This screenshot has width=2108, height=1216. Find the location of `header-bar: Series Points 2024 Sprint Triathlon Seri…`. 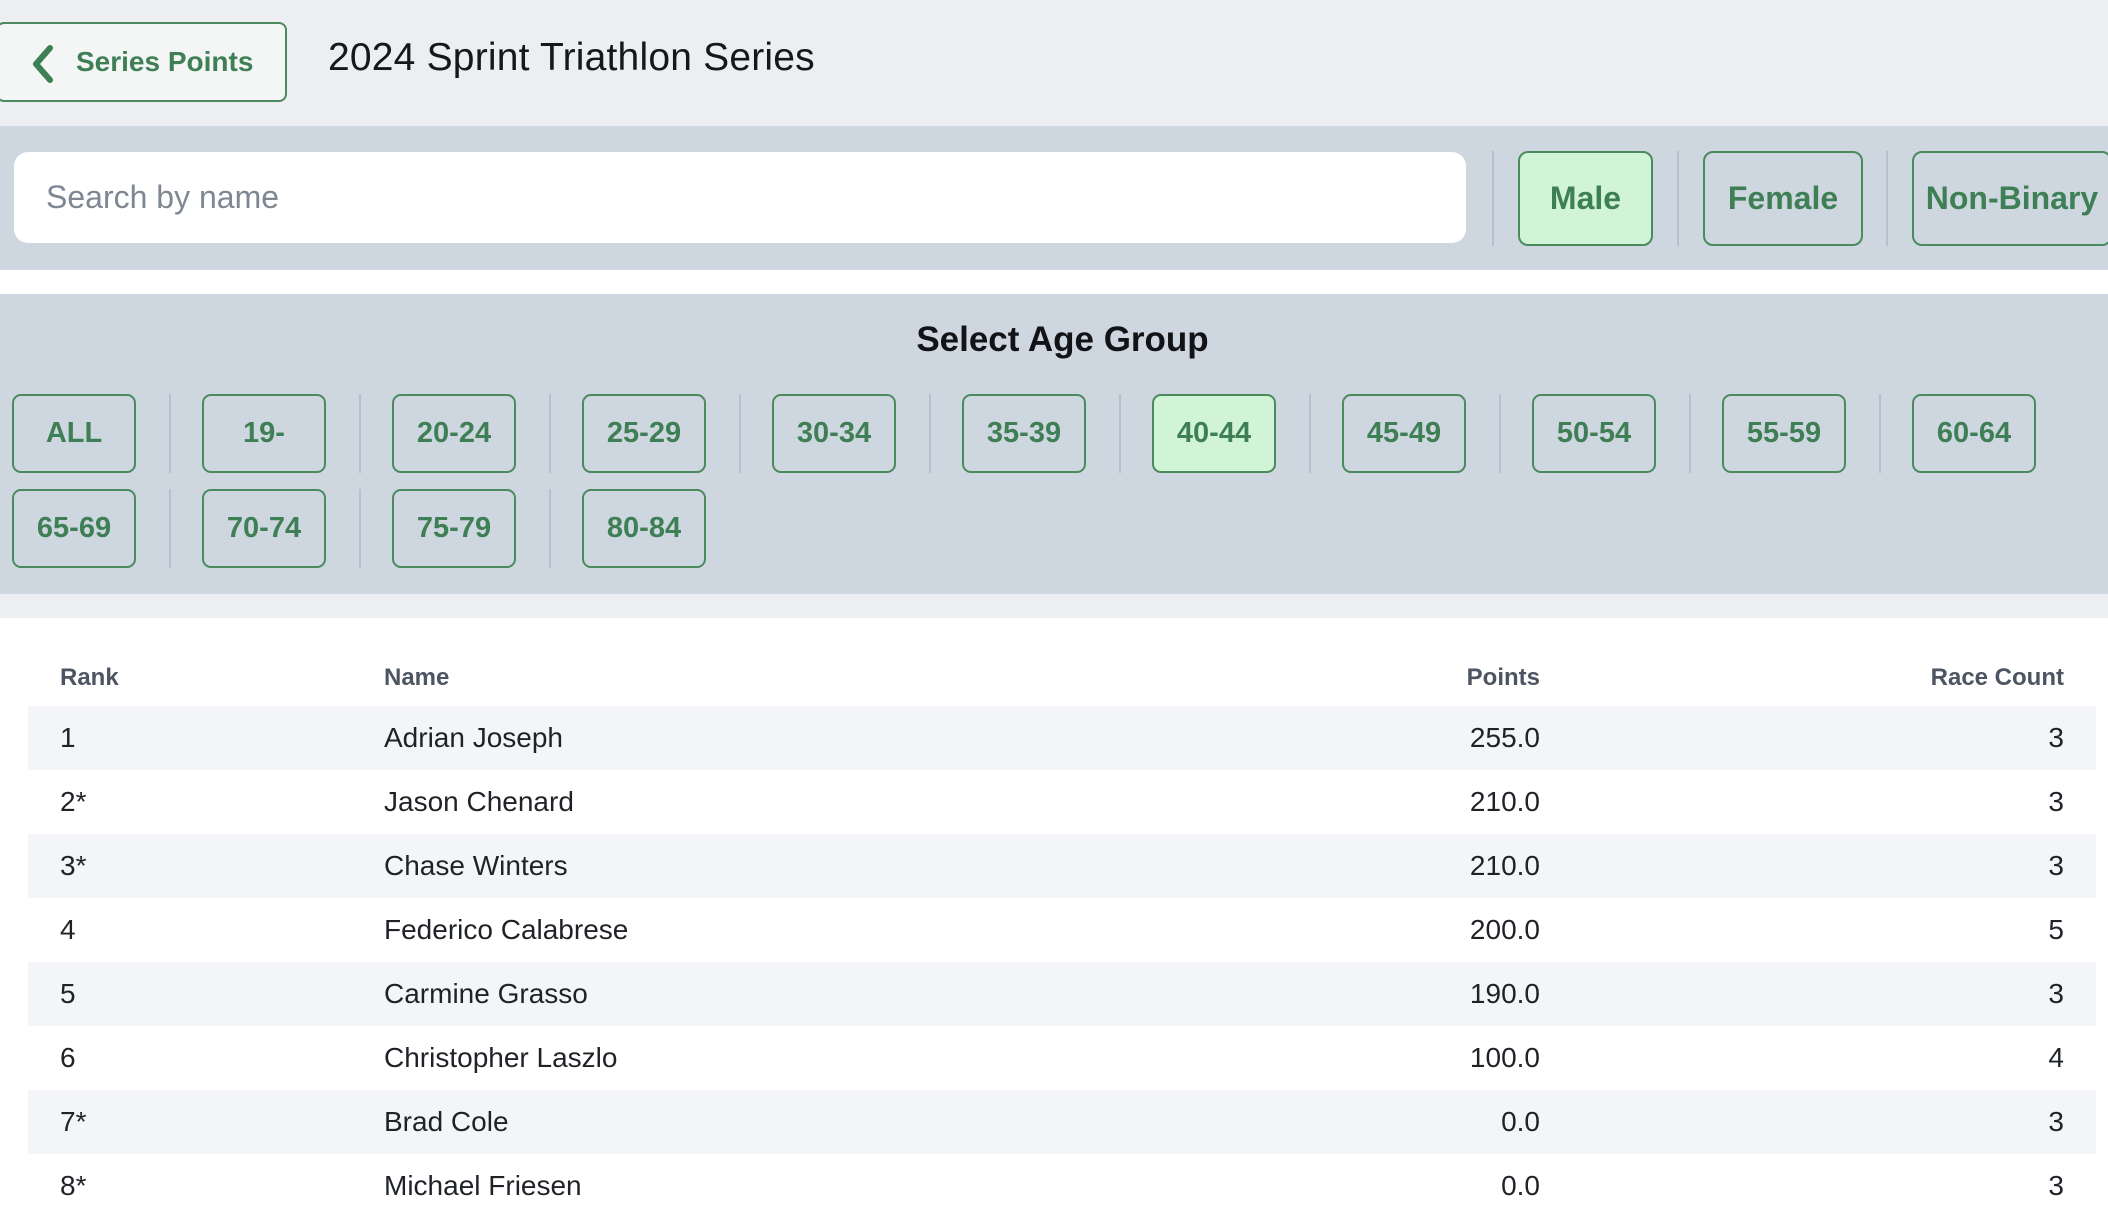

header-bar: Series Points 2024 Sprint Triathlon Seri… is located at coordinates (1054, 63).